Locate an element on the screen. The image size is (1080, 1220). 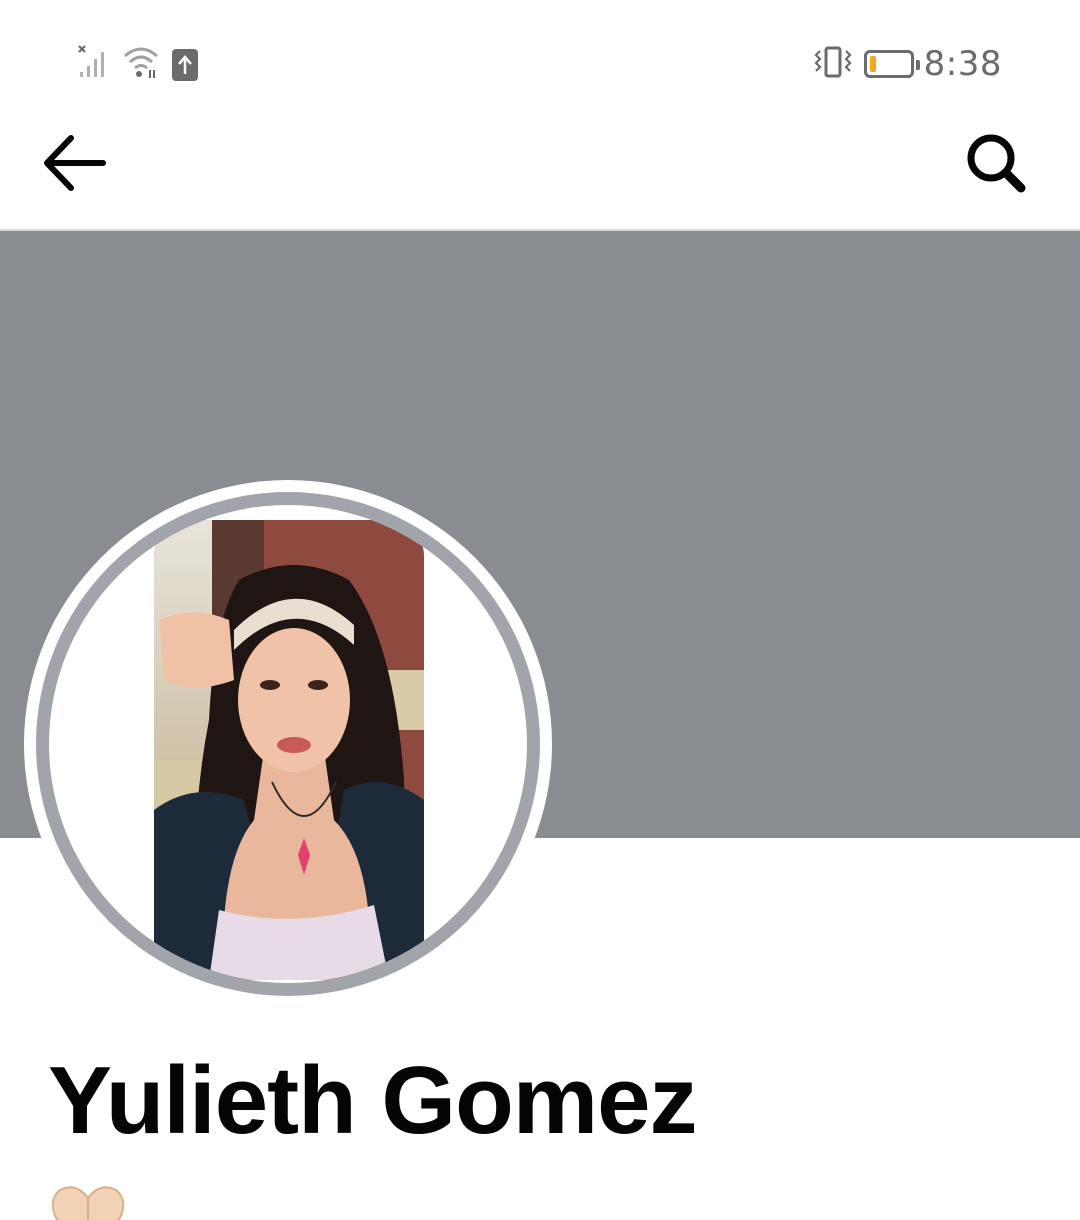
status-bar: 8:38 is located at coordinates (540, 65).